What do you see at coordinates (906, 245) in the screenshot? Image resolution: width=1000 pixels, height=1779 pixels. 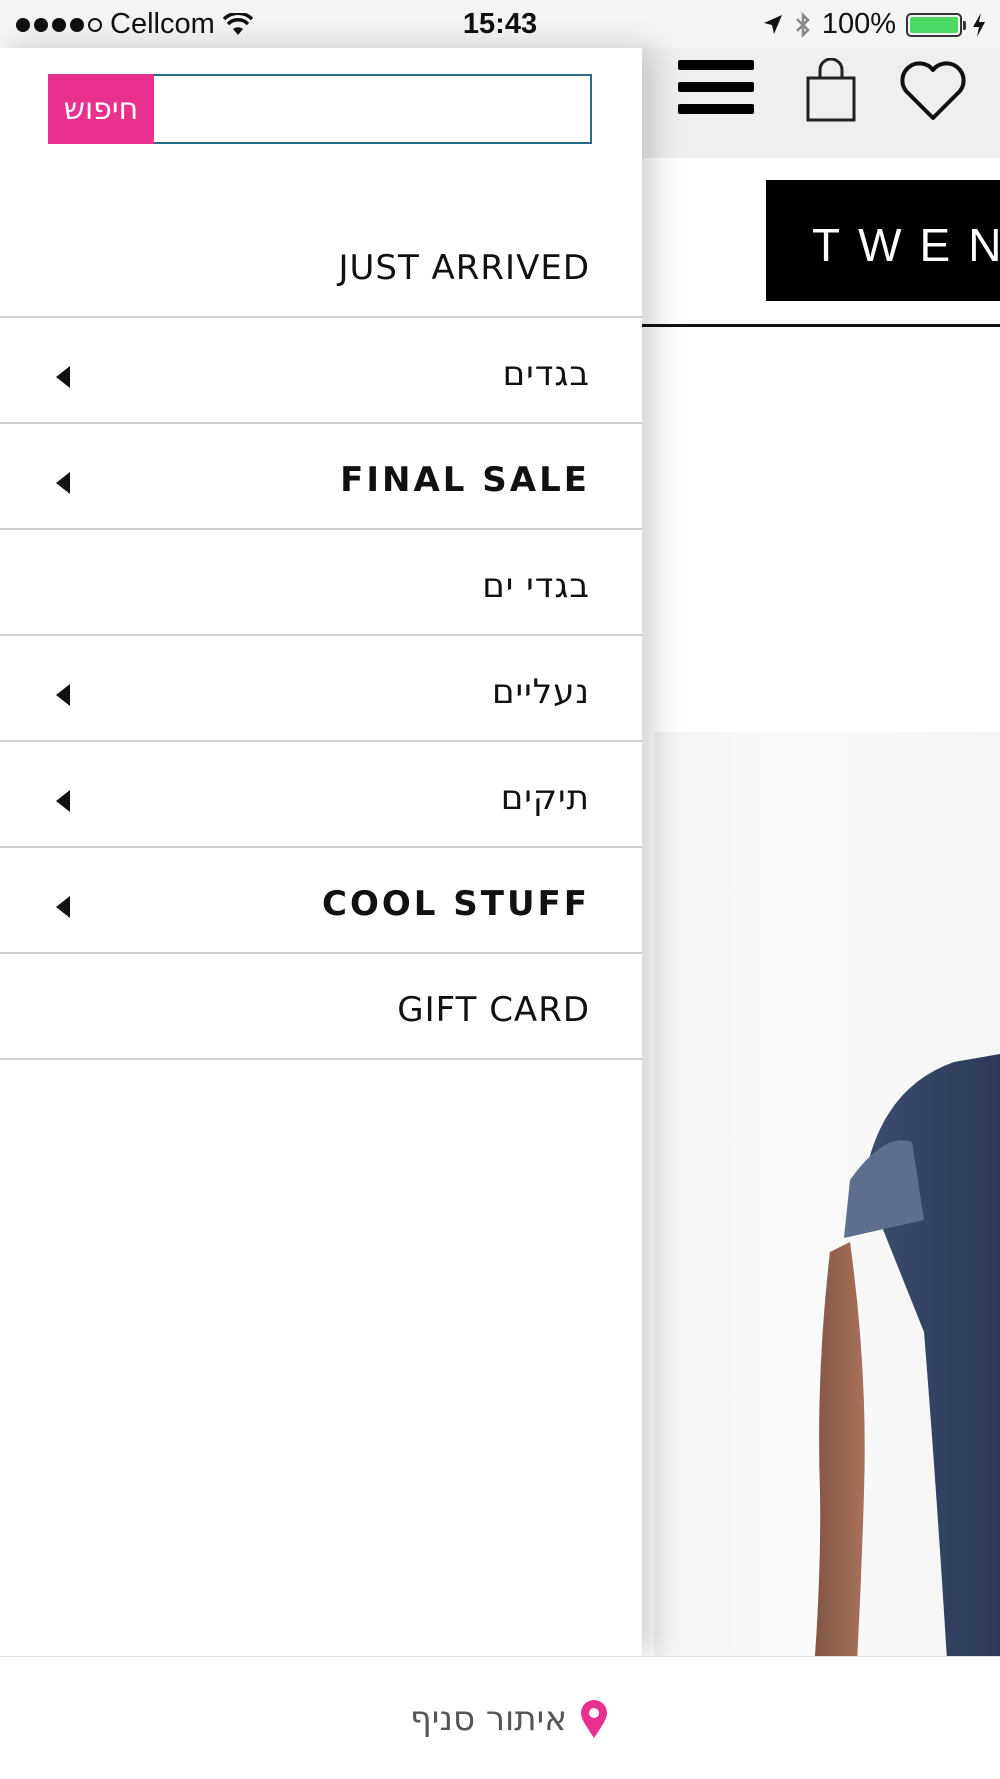 I see `logo-text: TWEN` at bounding box center [906, 245].